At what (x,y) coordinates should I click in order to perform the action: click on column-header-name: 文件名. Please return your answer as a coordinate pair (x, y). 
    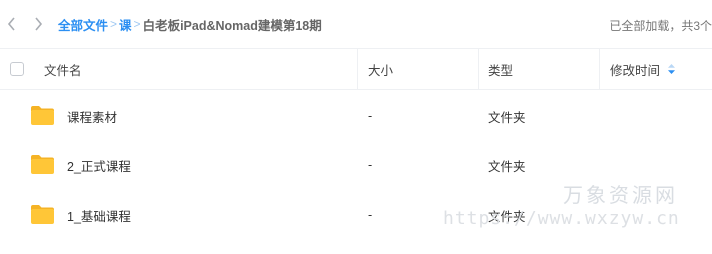
    Looking at the image, I should click on (63, 69).